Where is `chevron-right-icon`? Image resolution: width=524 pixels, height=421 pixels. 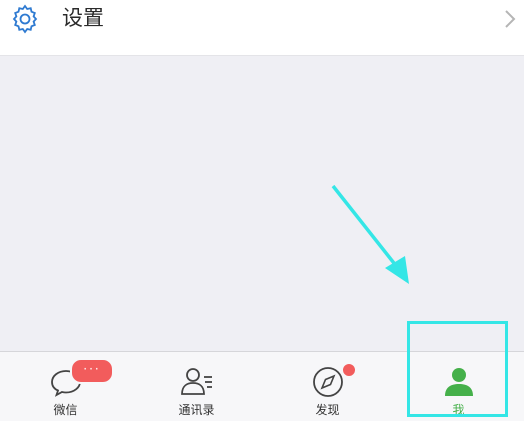 chevron-right-icon is located at coordinates (510, 19).